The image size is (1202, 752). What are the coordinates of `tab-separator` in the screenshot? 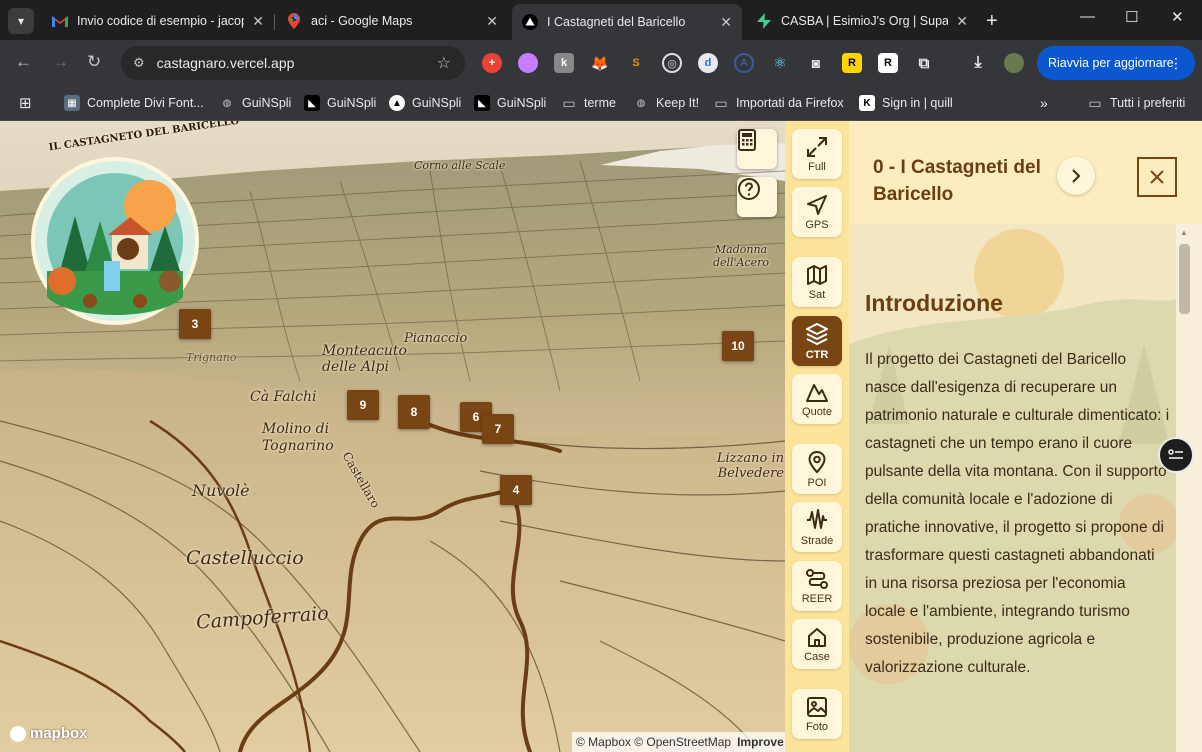 It's located at (274, 22).